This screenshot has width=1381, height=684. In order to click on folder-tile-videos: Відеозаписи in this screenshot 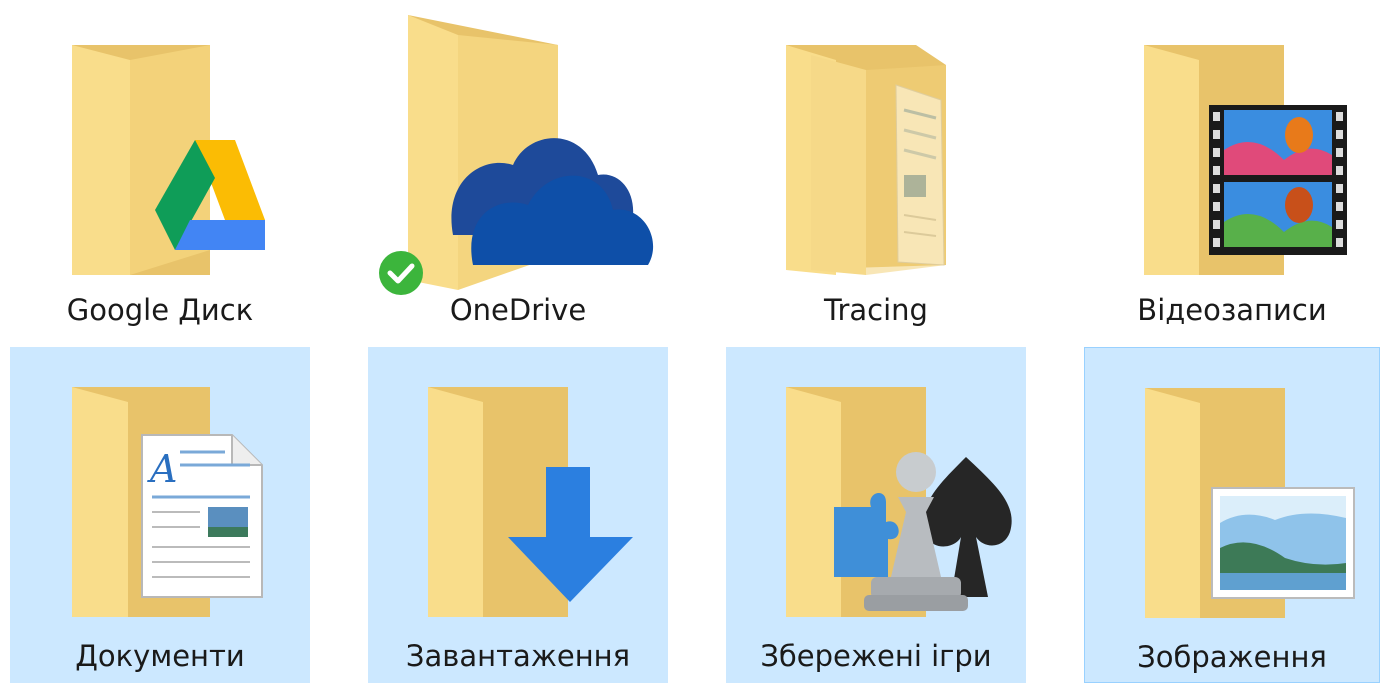, I will do `click(1232, 172)`.